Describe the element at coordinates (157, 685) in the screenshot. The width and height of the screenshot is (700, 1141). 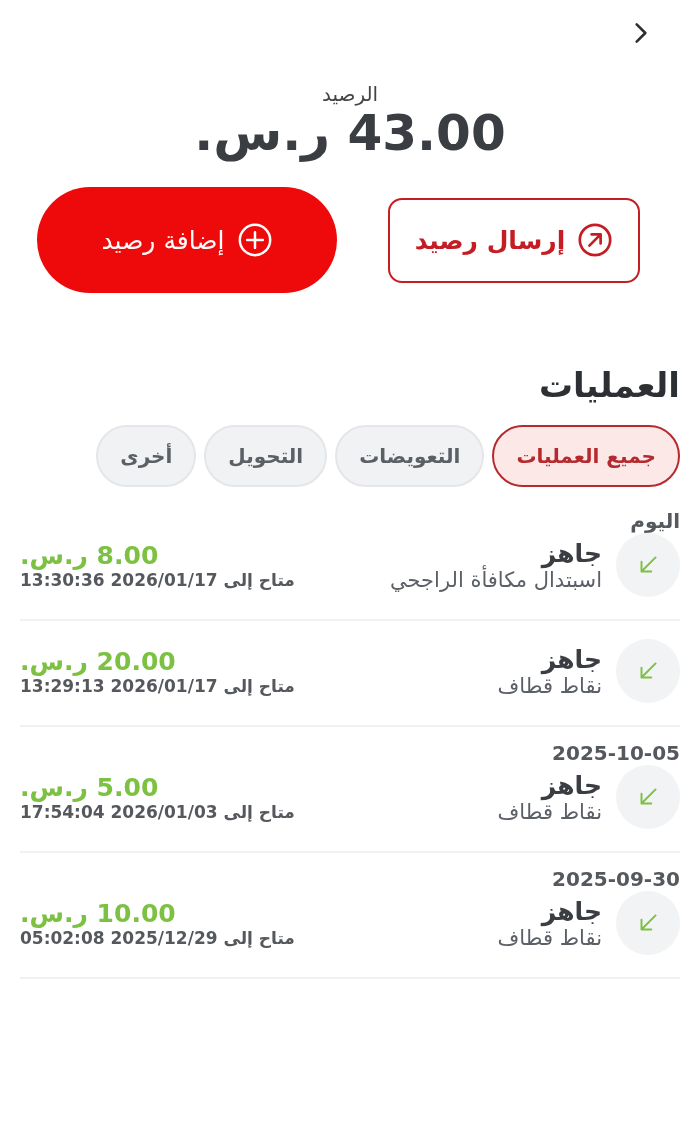
I see `expiry-text: متاح إلى 2026/01/17 13:29:13` at that location.